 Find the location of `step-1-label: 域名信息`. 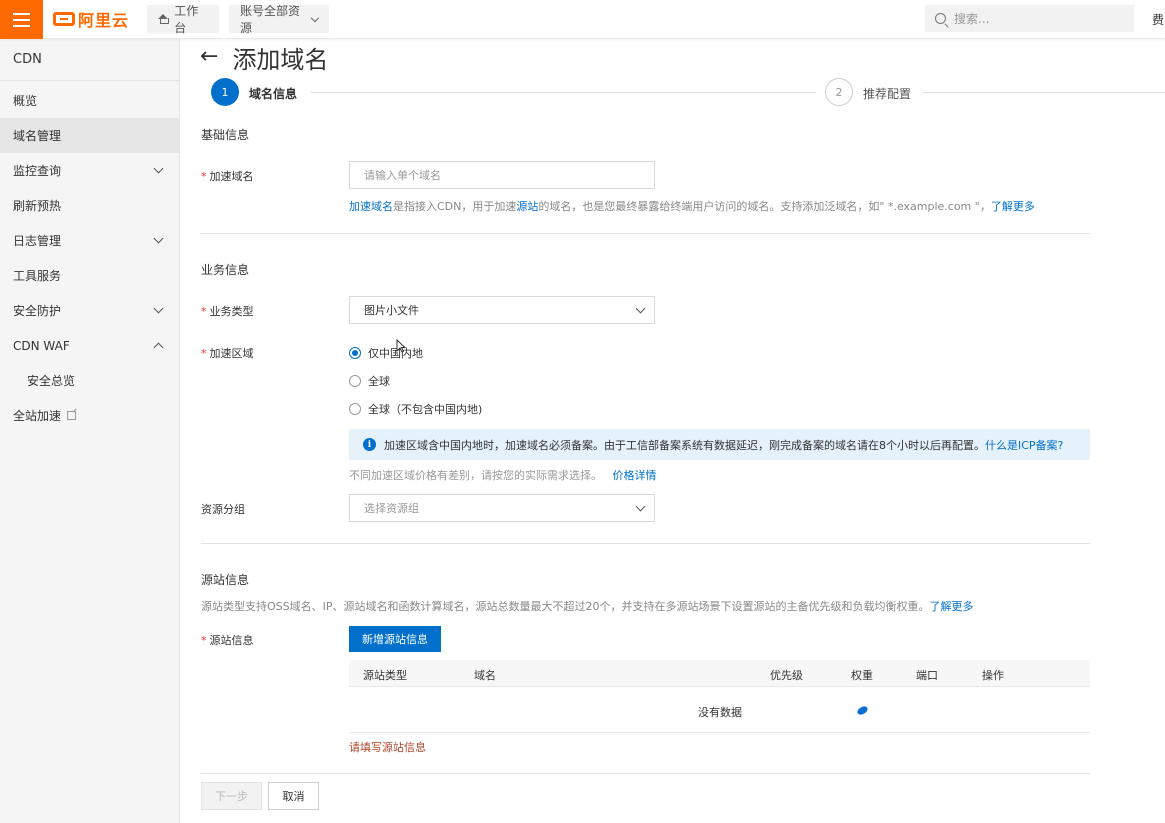

step-1-label: 域名信息 is located at coordinates (273, 94).